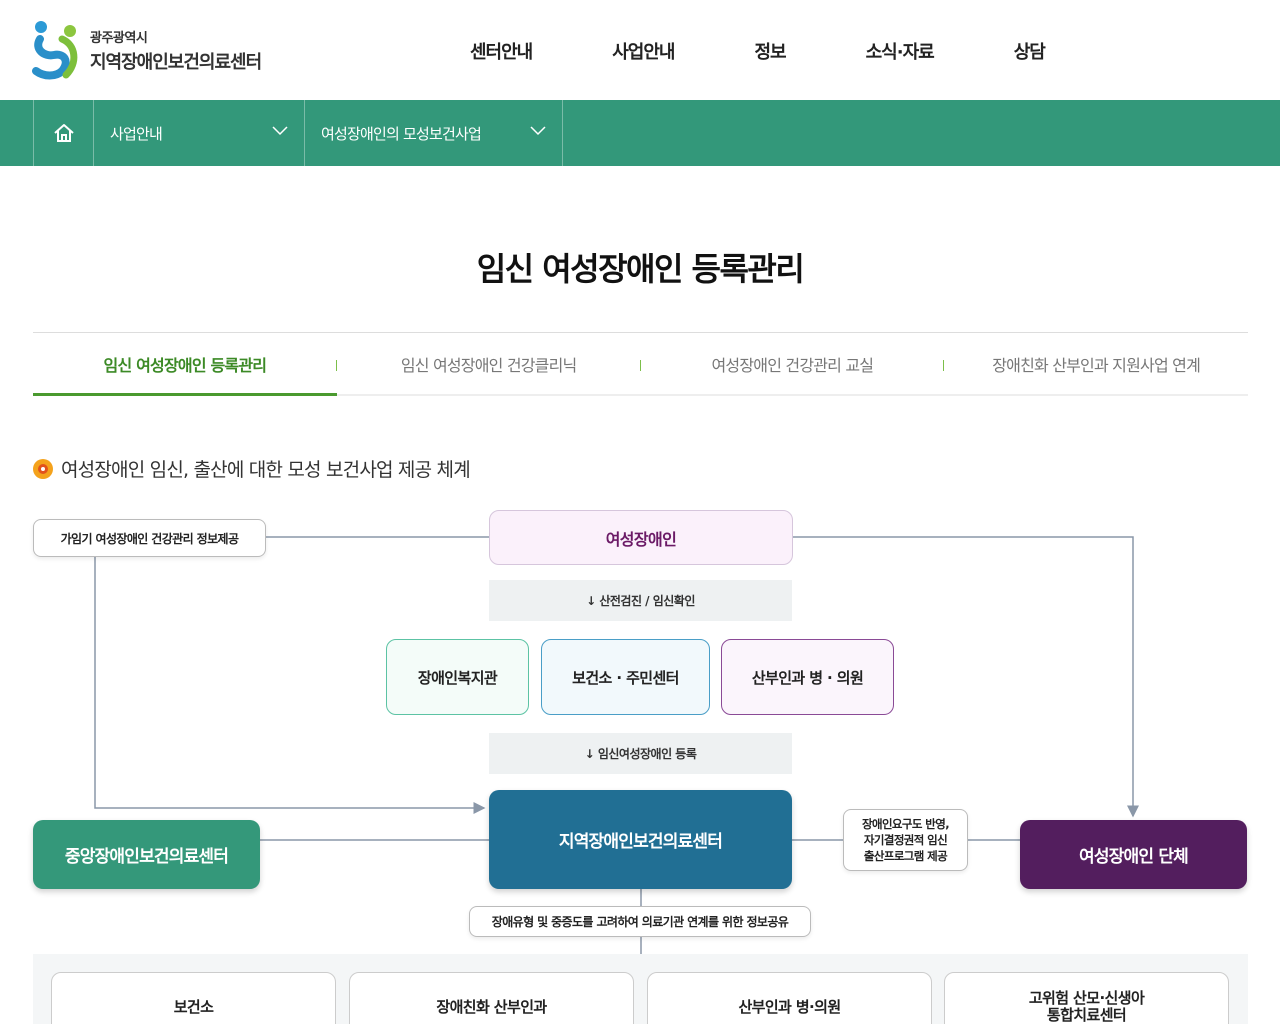 This screenshot has height=1024, width=1280. Describe the element at coordinates (640, 839) in the screenshot. I see `regional-center-box: 지역장애인보건의료센터` at that location.